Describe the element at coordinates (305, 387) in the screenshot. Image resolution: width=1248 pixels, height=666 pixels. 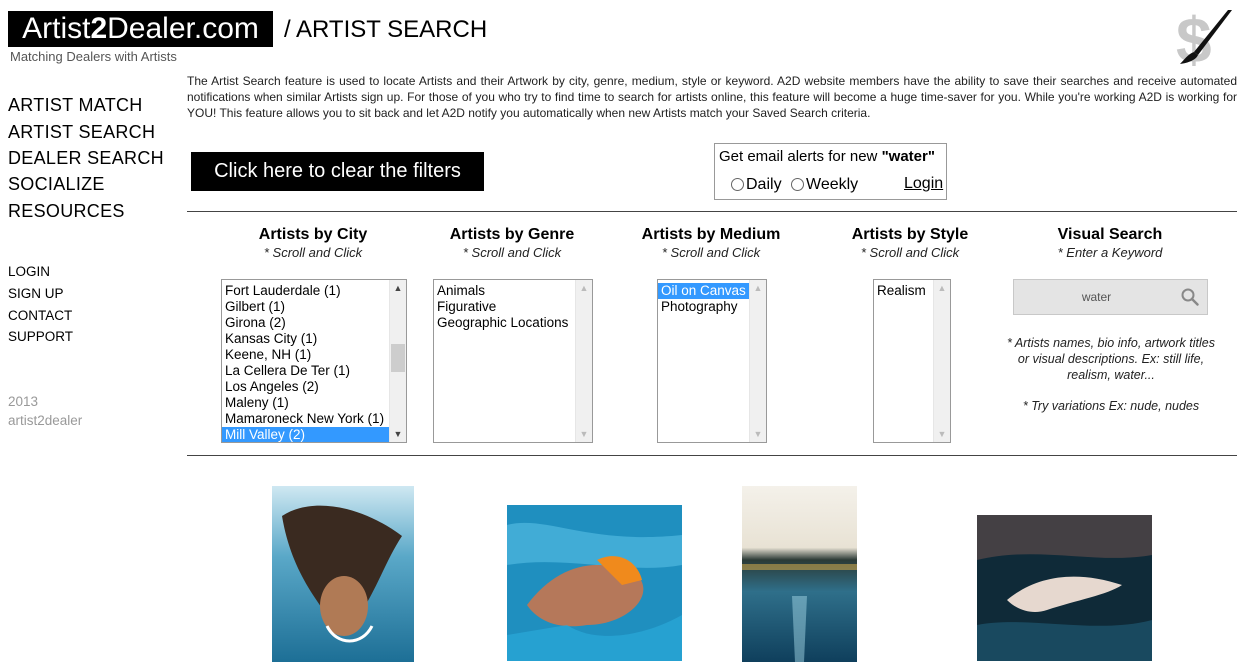
I see `city-option: Los Angeles (2)` at that location.